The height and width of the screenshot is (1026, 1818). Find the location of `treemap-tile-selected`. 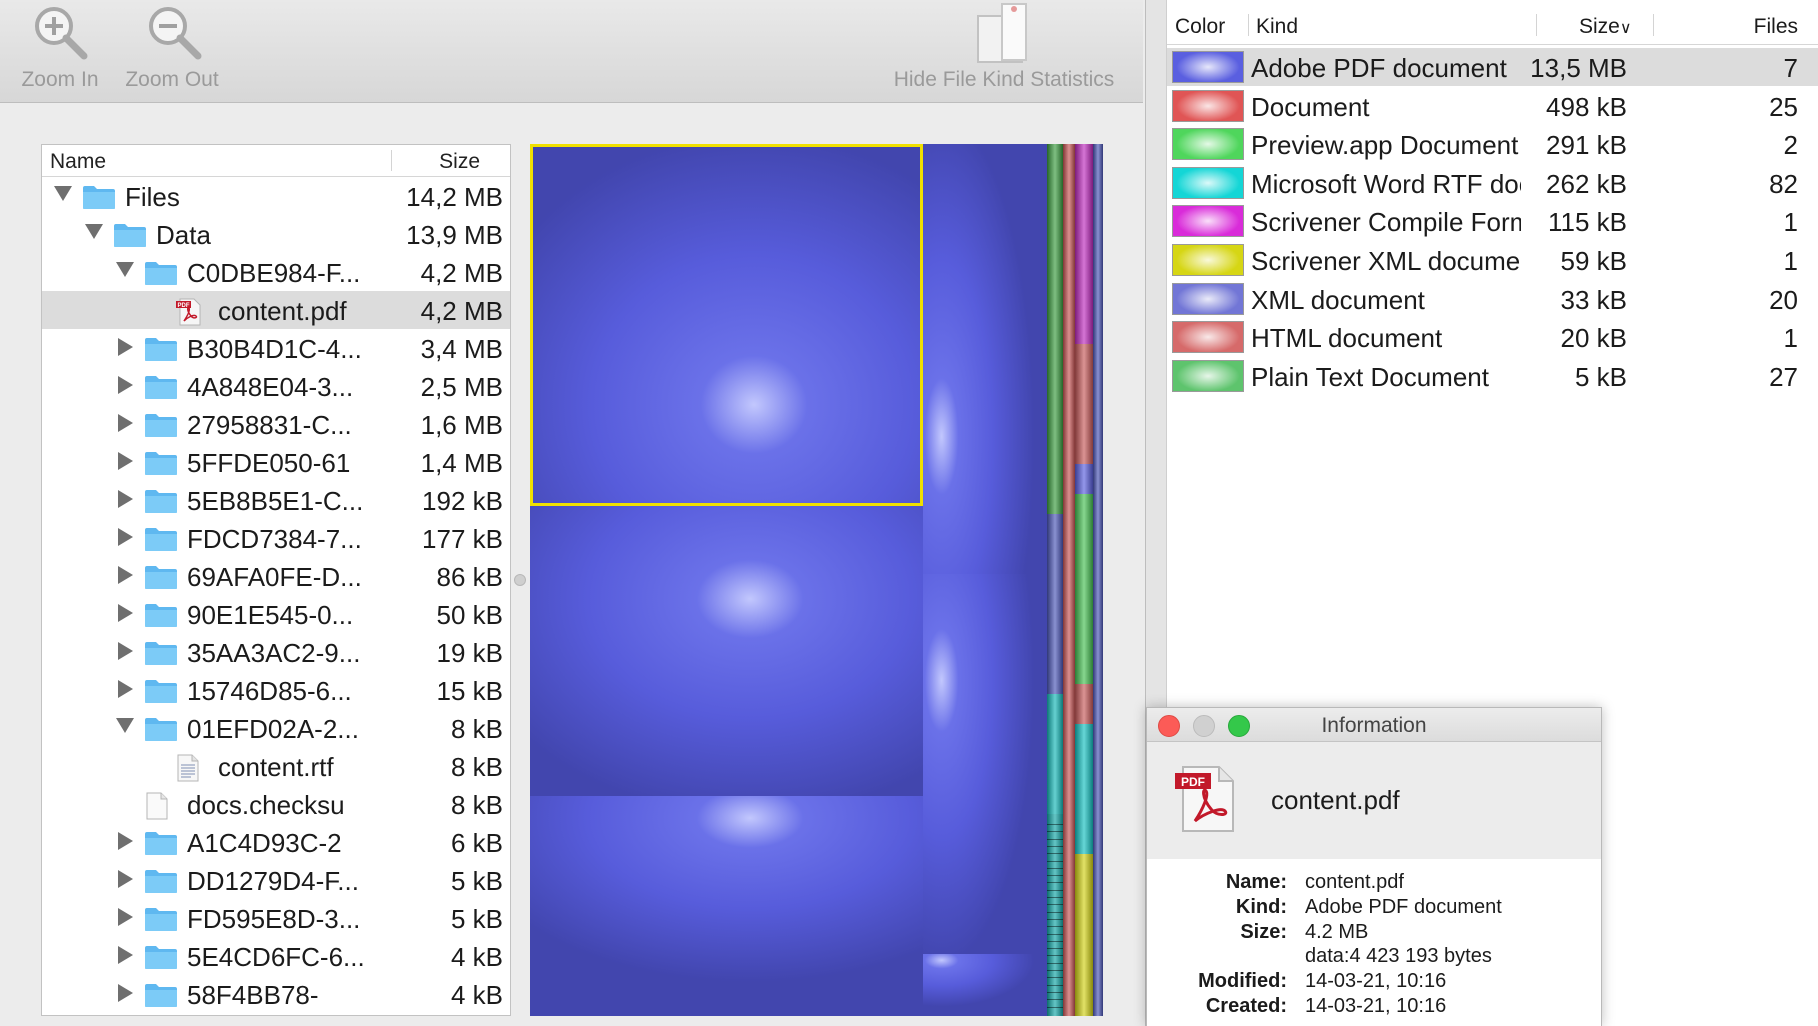

treemap-tile-selected is located at coordinates (726, 325).